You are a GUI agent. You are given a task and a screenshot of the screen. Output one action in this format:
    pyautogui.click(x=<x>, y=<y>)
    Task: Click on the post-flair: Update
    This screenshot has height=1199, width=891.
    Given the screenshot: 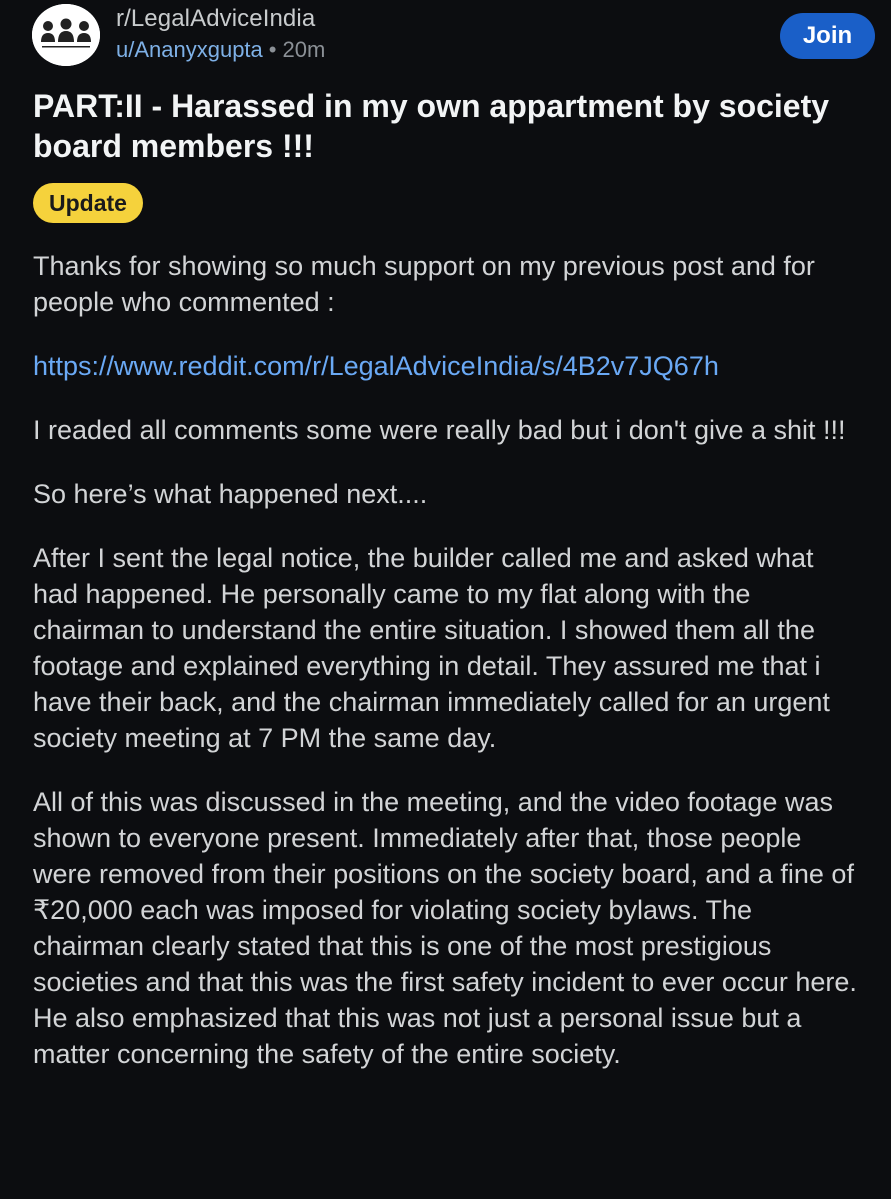 What is the action you would take?
    pyautogui.click(x=88, y=203)
    